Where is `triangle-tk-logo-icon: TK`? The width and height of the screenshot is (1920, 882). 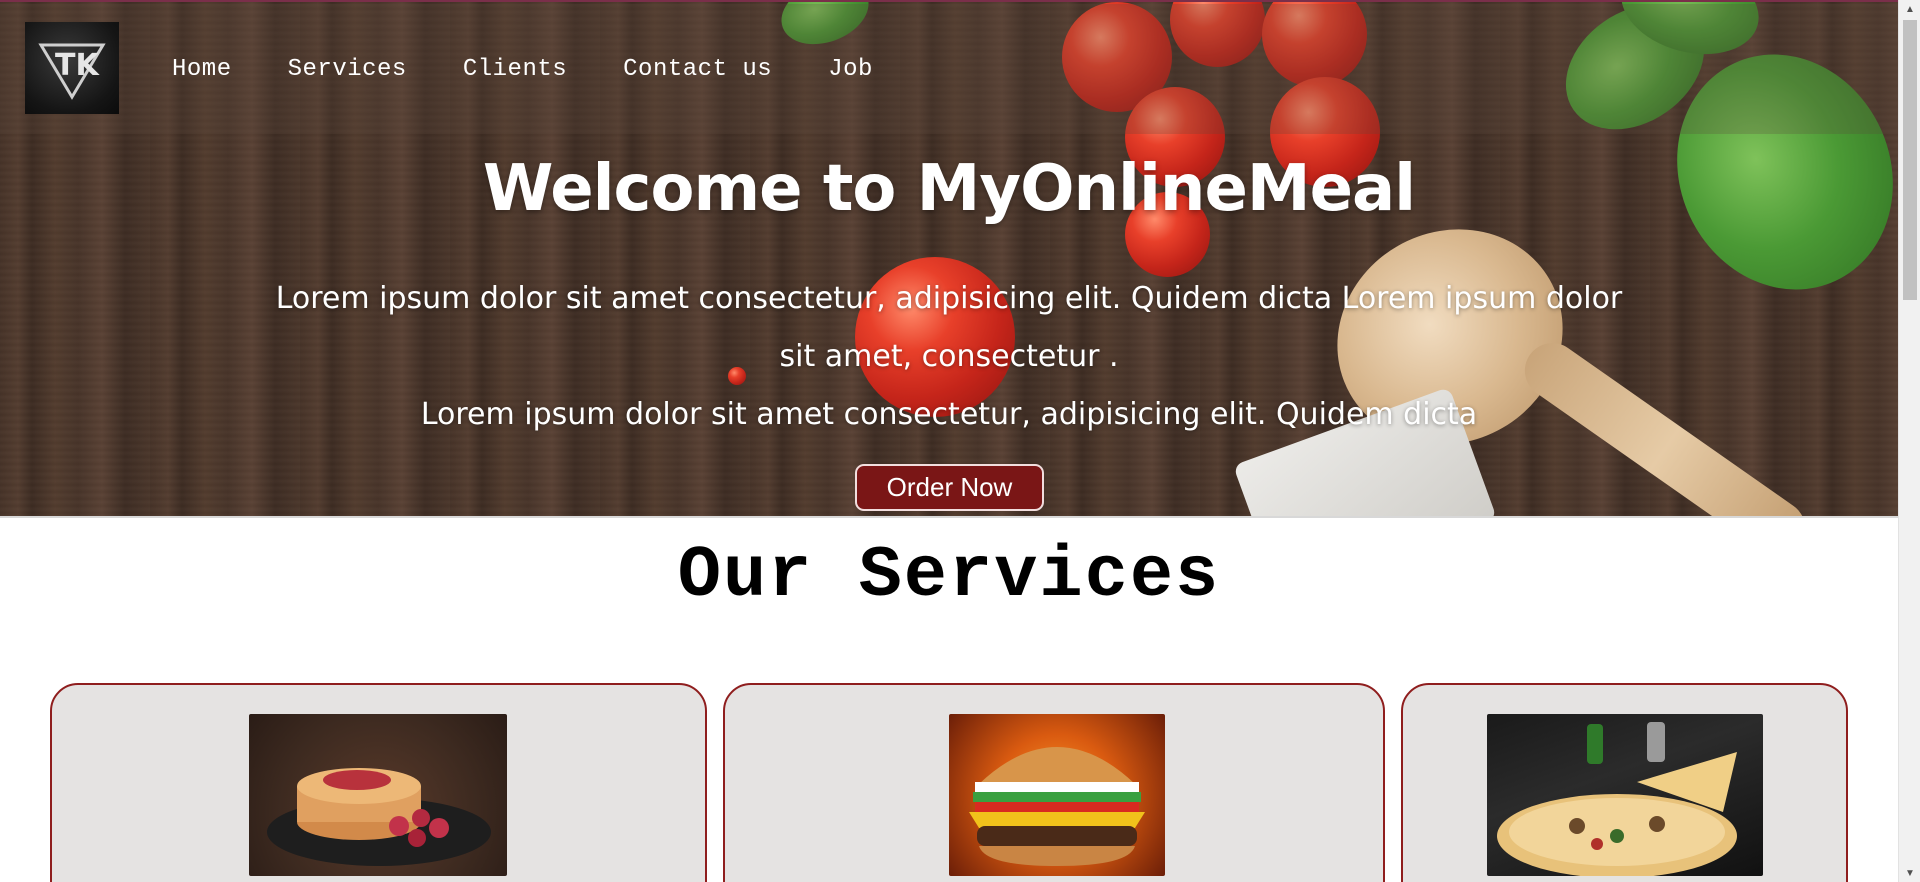
triangle-tk-logo-icon: TK is located at coordinates (72, 71).